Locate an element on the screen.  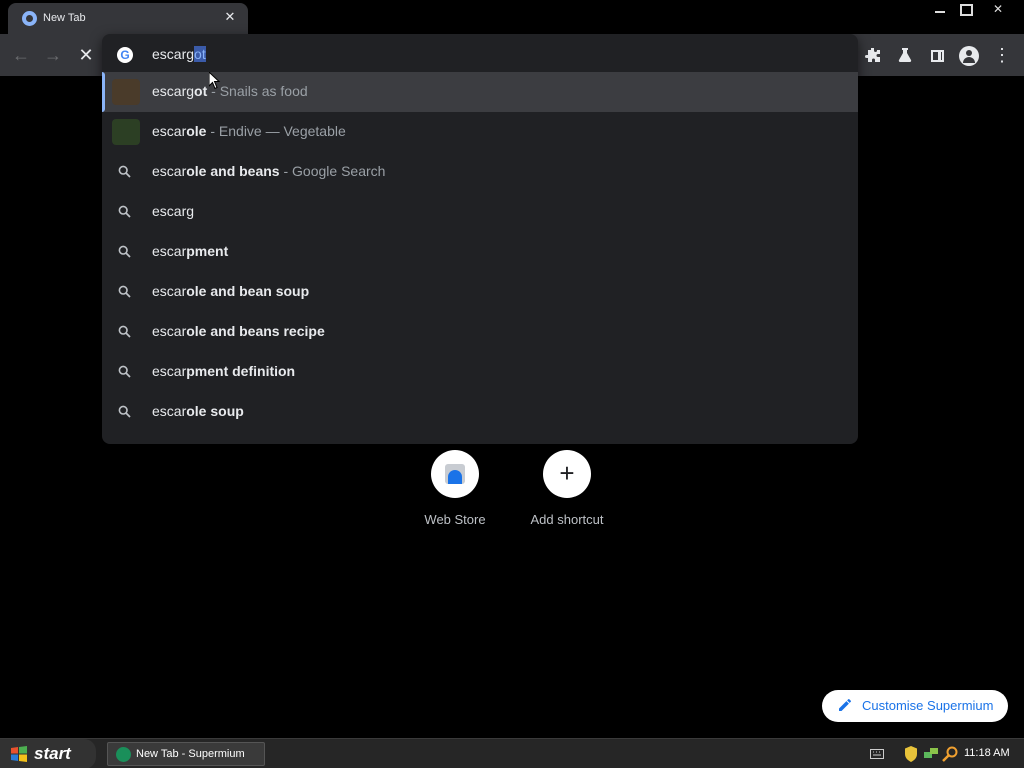
suggestion-text: escarg is located at coordinates (173, 211).